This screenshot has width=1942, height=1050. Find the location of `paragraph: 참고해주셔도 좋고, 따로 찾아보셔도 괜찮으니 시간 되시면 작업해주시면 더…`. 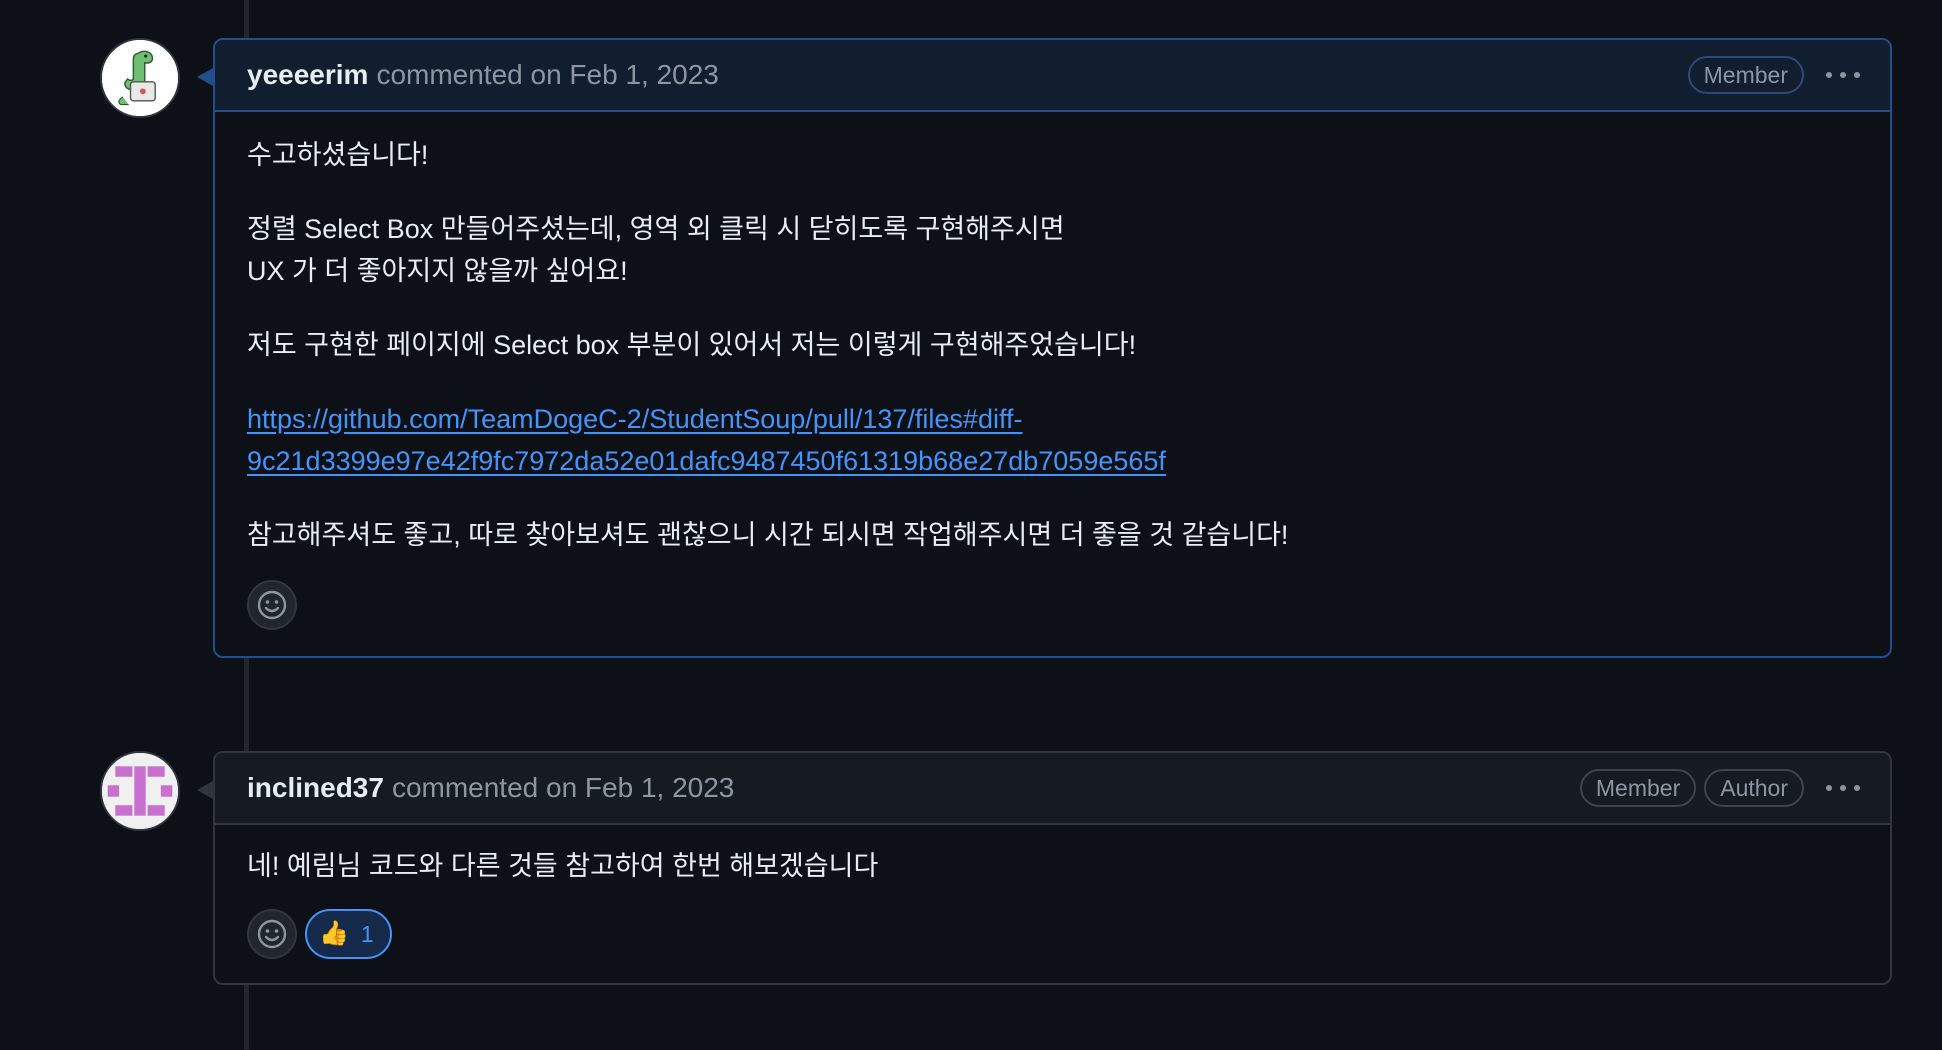

paragraph: 참고해주셔도 좋고, 따로 찾아보셔도 괜찮으니 시간 되시면 작업해주시면 더… is located at coordinates (768, 535).